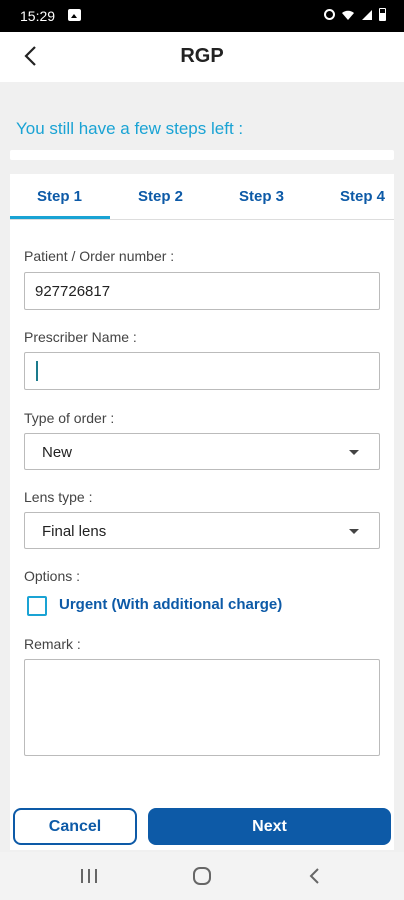  I want to click on lens-type-select: Final lens, so click(202, 530).